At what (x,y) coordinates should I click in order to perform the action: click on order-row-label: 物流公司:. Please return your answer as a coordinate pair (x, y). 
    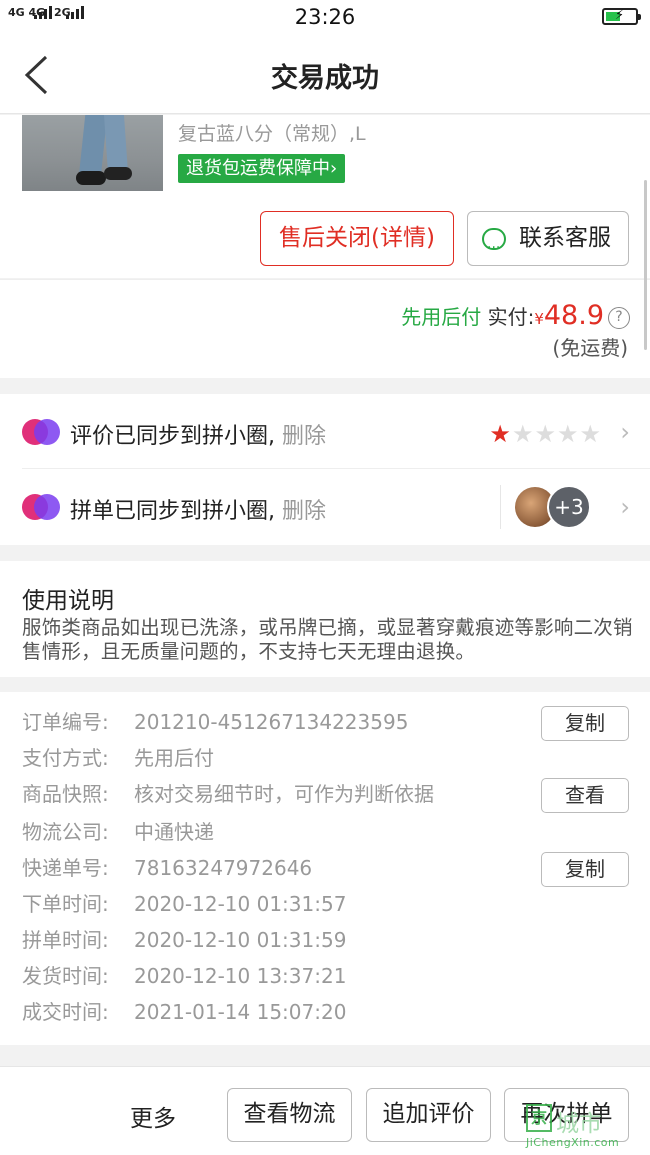
    Looking at the image, I should click on (65, 832).